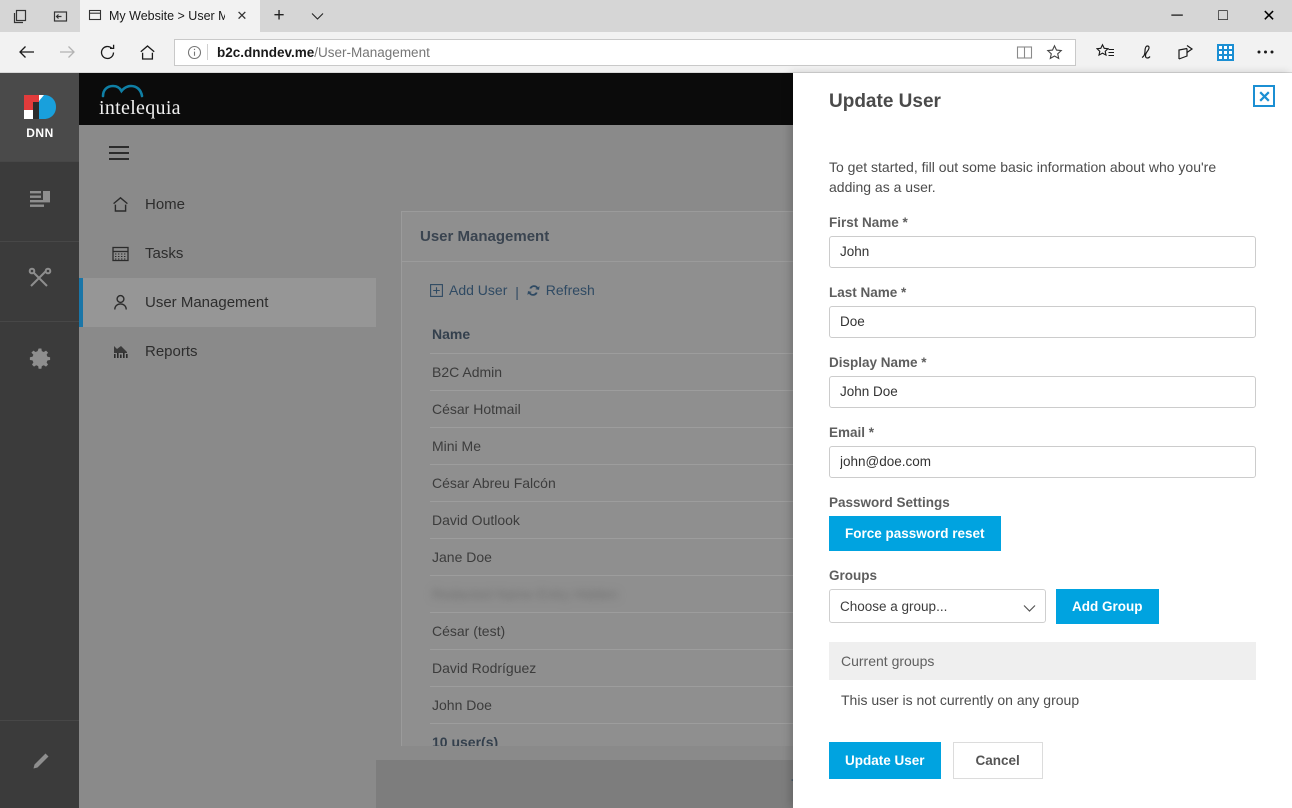 The width and height of the screenshot is (1292, 808). Describe the element at coordinates (614, 52) in the screenshot. I see `url-text: b2c.dnndev.me/User-Management` at that location.